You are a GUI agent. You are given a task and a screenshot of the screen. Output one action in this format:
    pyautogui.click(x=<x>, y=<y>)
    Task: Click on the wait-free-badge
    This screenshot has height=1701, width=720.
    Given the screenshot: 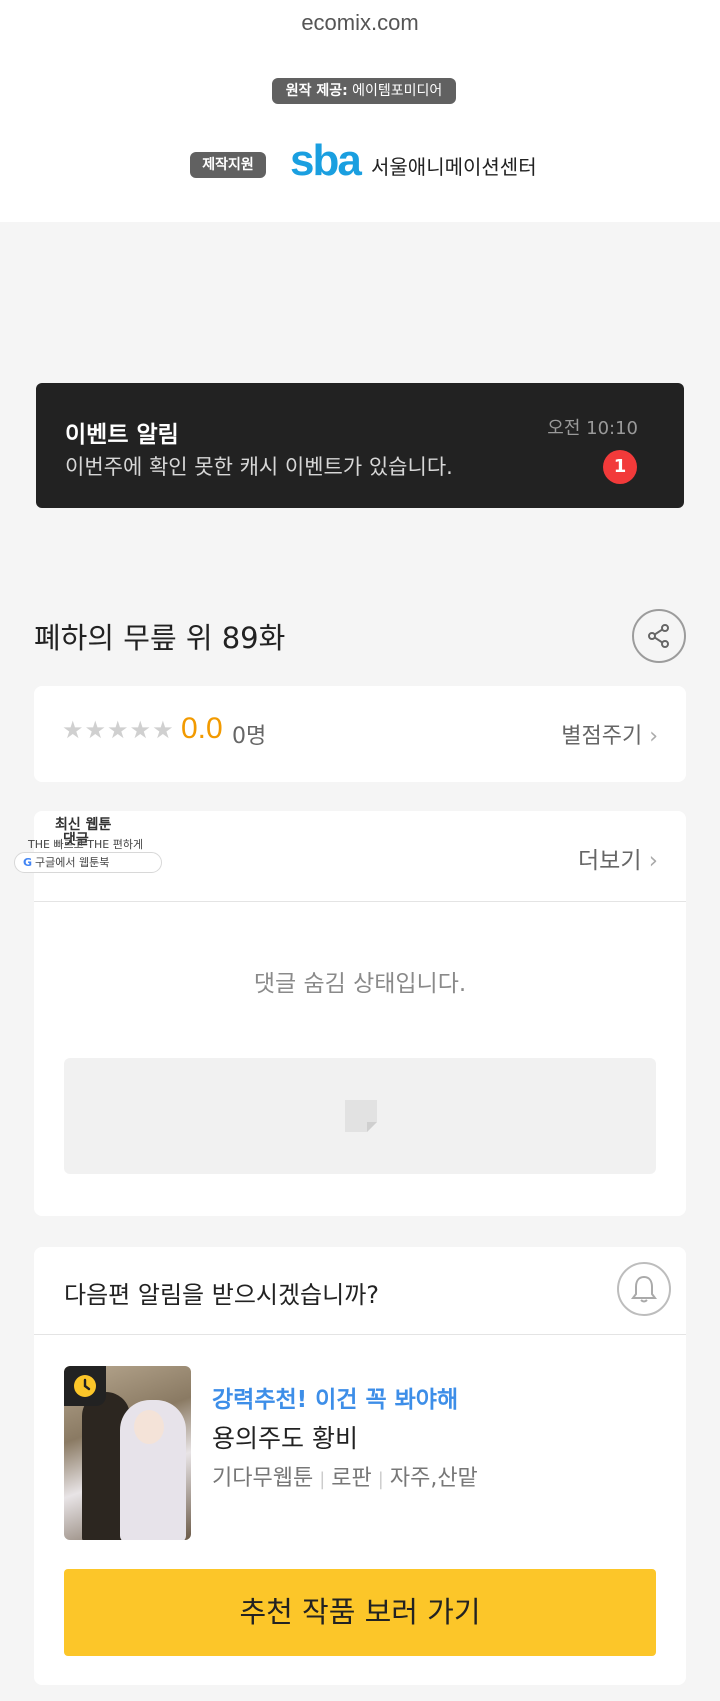 What is the action you would take?
    pyautogui.click(x=85, y=1386)
    